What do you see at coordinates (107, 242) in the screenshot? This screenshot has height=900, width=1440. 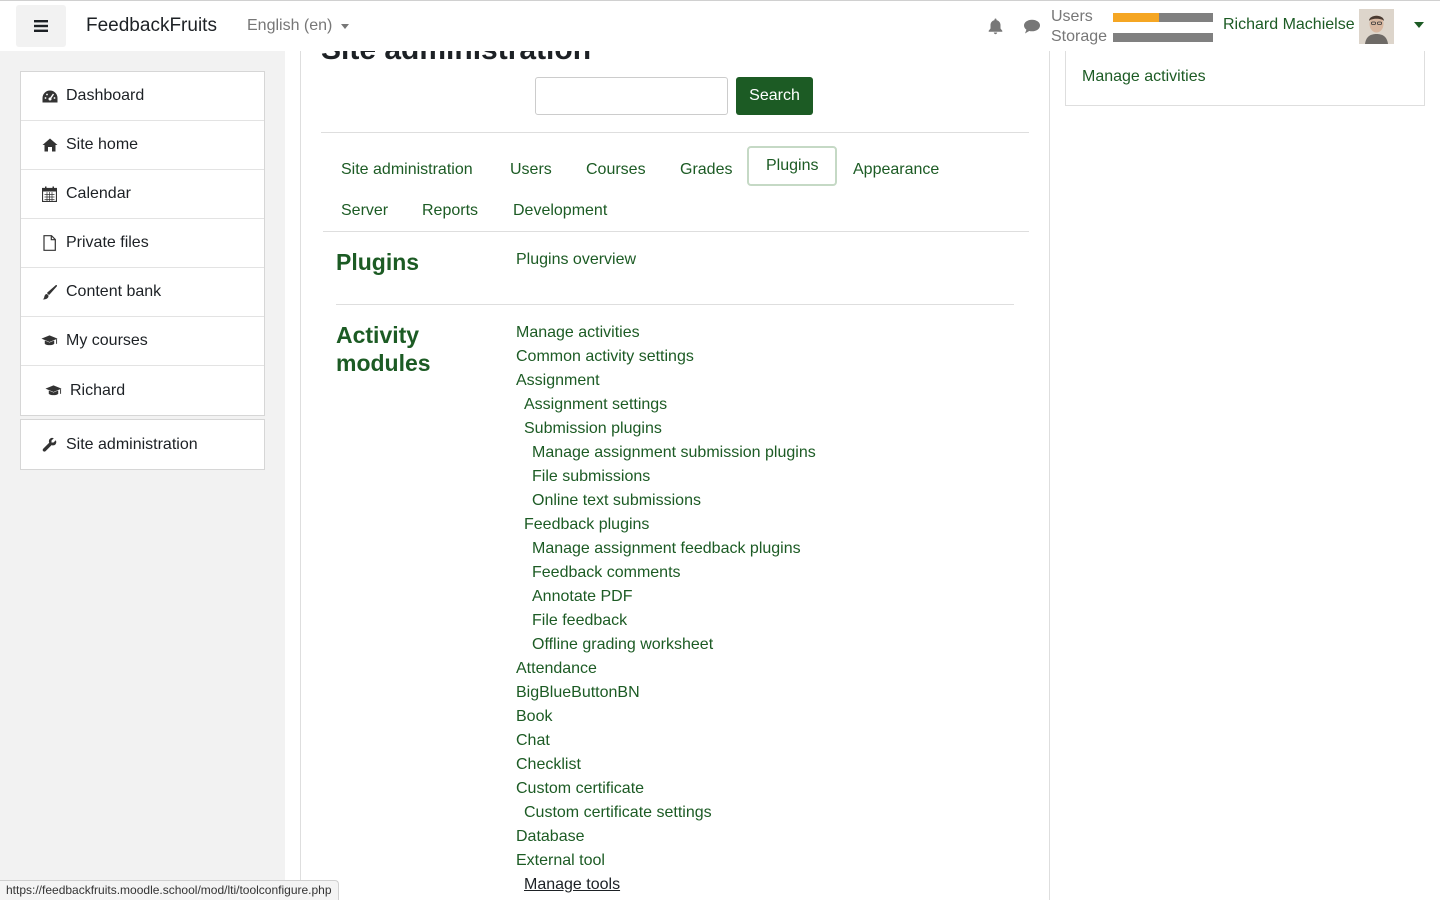 I see `nav-item-label: Private files` at bounding box center [107, 242].